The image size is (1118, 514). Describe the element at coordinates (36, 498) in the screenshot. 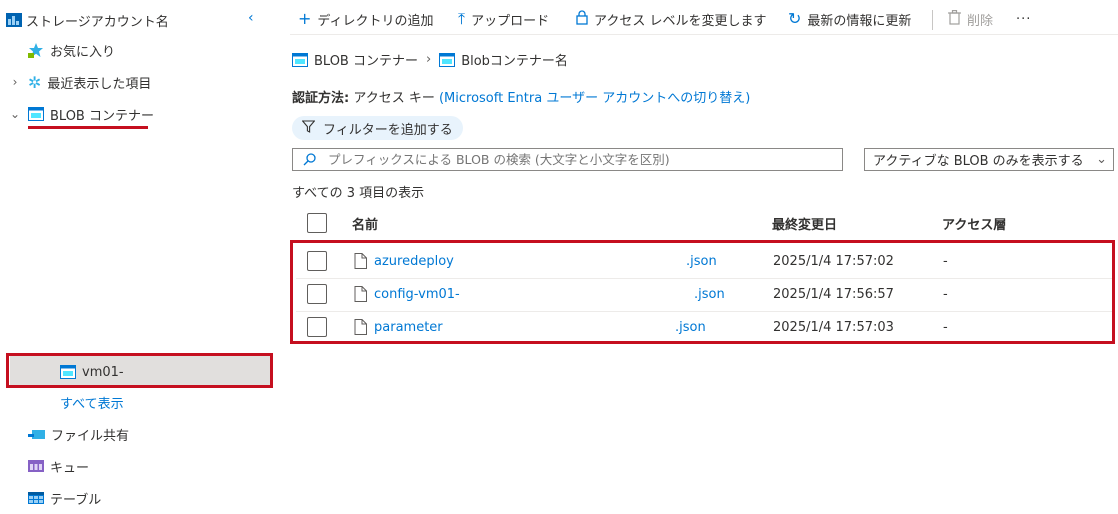

I see `table-icon` at that location.